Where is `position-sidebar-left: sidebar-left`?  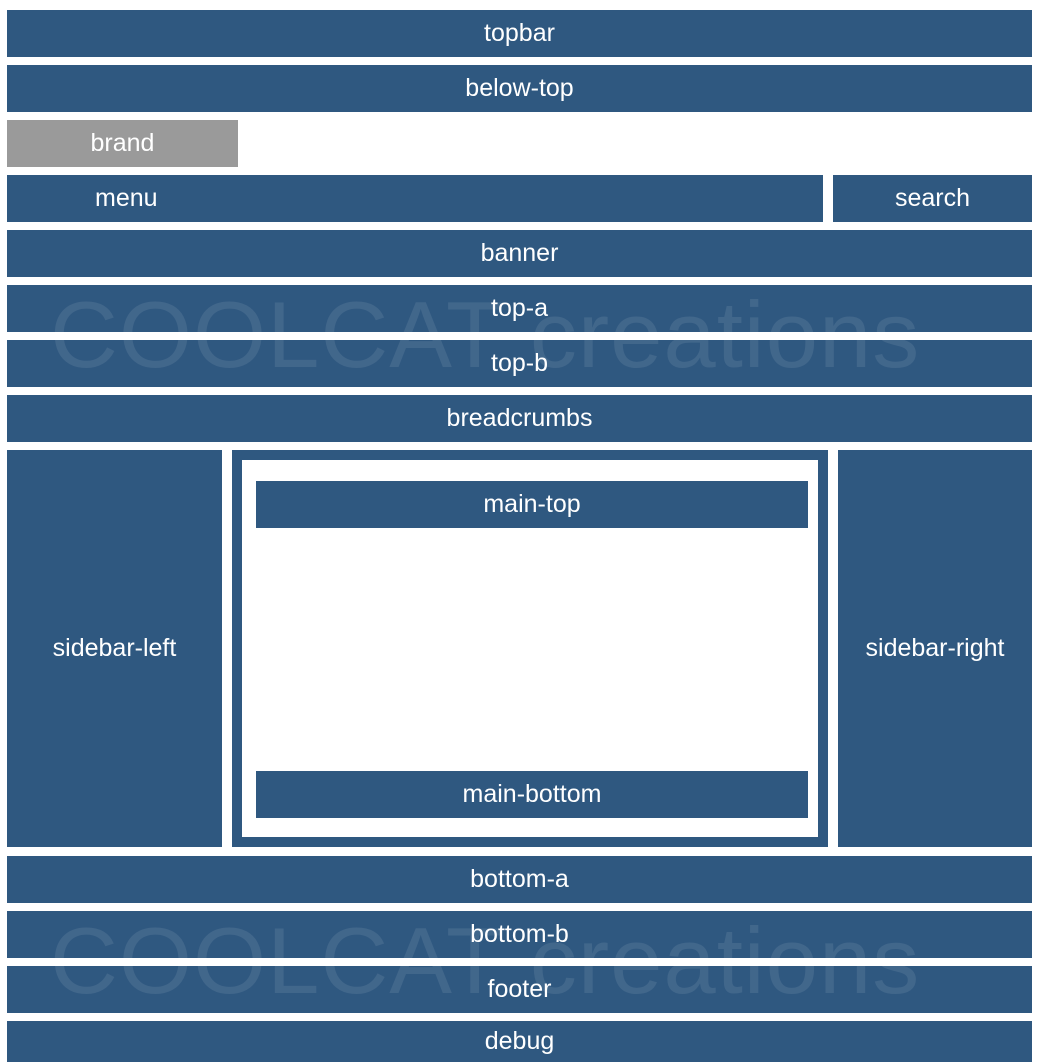 position-sidebar-left: sidebar-left is located at coordinates (114, 648).